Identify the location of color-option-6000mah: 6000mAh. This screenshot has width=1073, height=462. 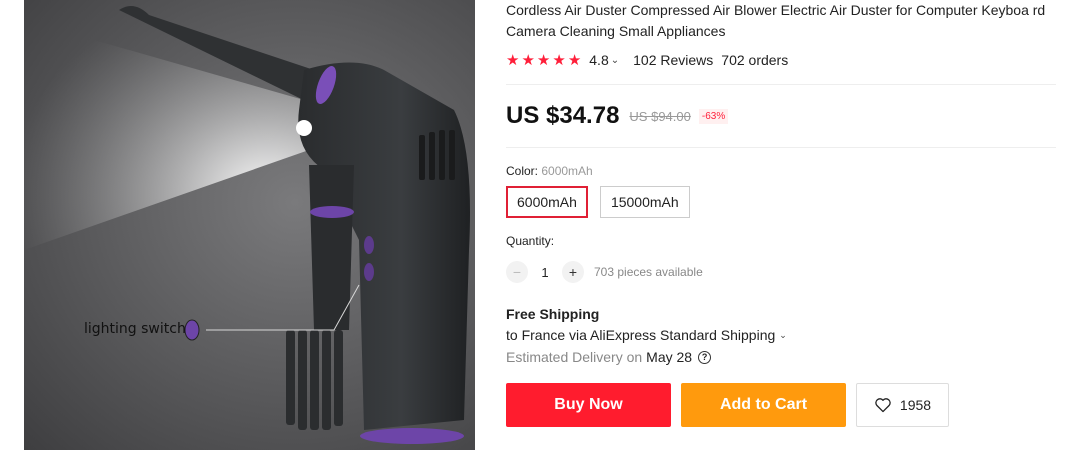
(547, 202).